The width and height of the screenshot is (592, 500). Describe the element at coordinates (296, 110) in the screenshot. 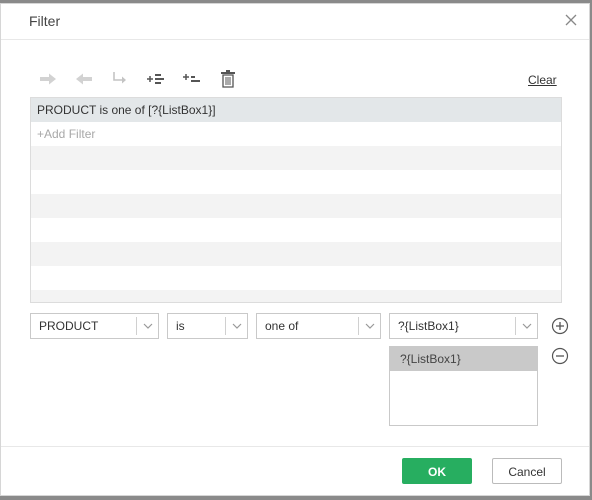

I see `filter-row: PRODUCT is one of [?{ListBox1}]` at that location.